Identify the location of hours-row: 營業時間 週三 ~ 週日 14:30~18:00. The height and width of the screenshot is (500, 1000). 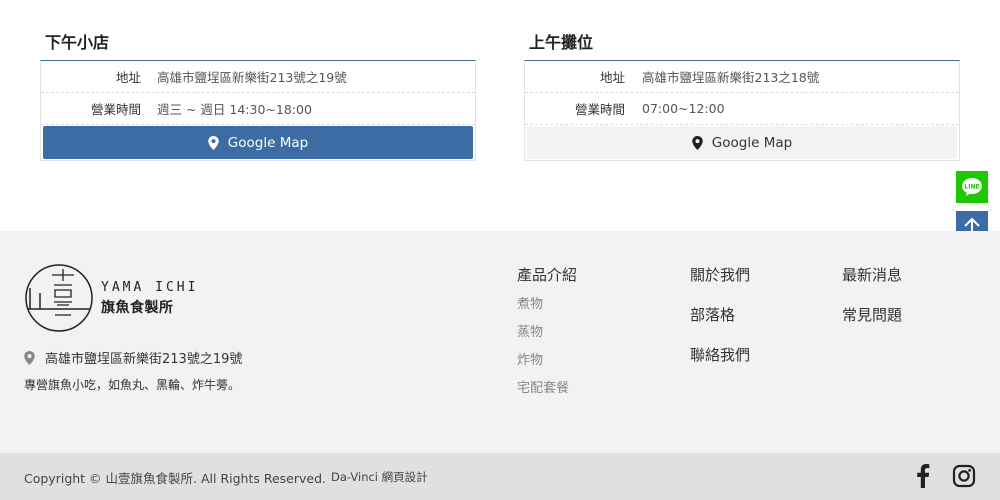
(258, 109).